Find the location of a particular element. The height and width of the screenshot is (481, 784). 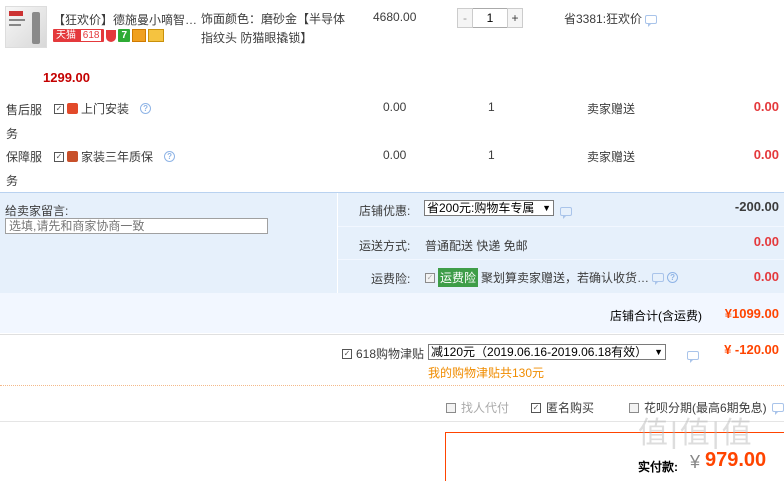

tmall-badge: 天猫 618 is located at coordinates (79, 35).